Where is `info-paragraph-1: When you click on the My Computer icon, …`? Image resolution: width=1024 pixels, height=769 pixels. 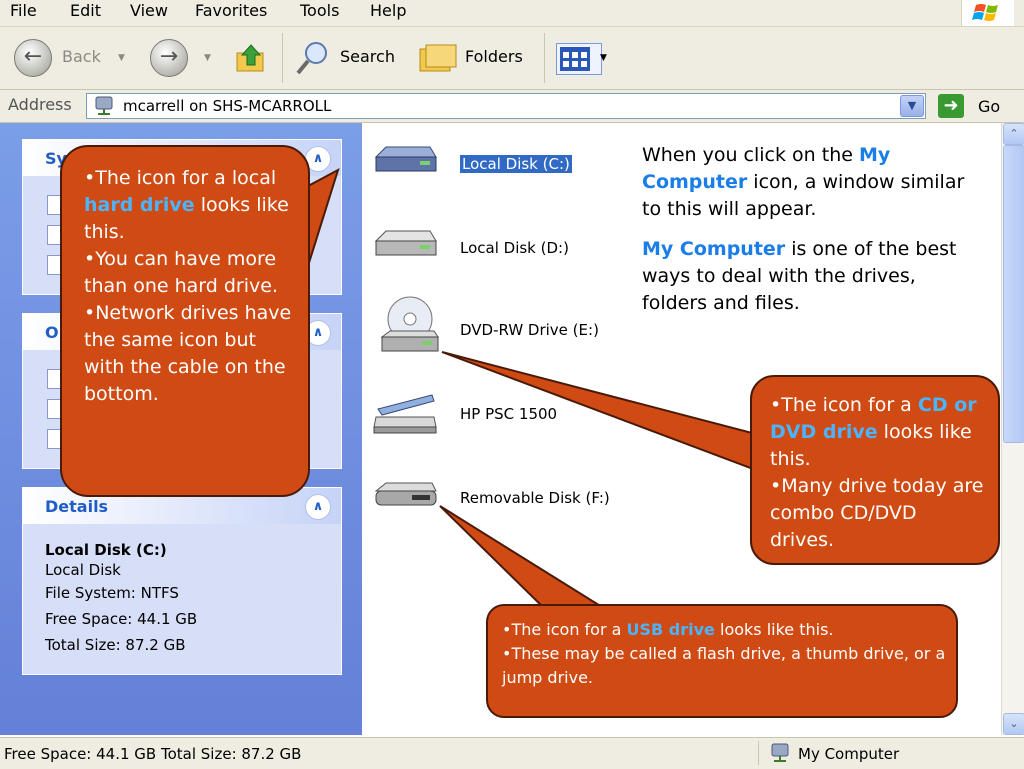 info-paragraph-1: When you click on the My Computer icon, … is located at coordinates (803, 182).